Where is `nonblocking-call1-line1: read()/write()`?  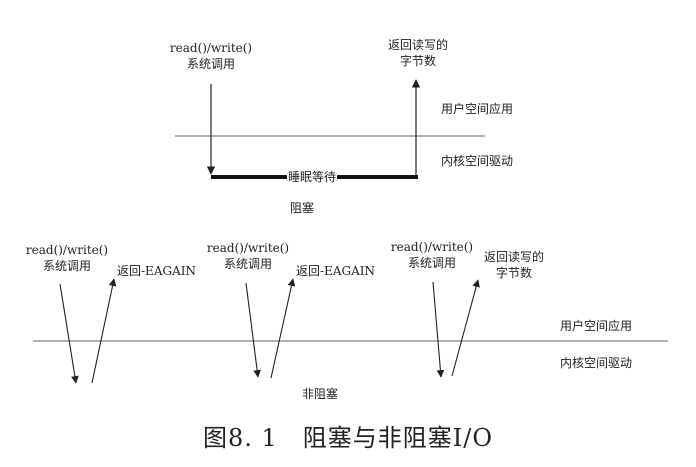 nonblocking-call1-line1: read()/write() is located at coordinates (67, 250).